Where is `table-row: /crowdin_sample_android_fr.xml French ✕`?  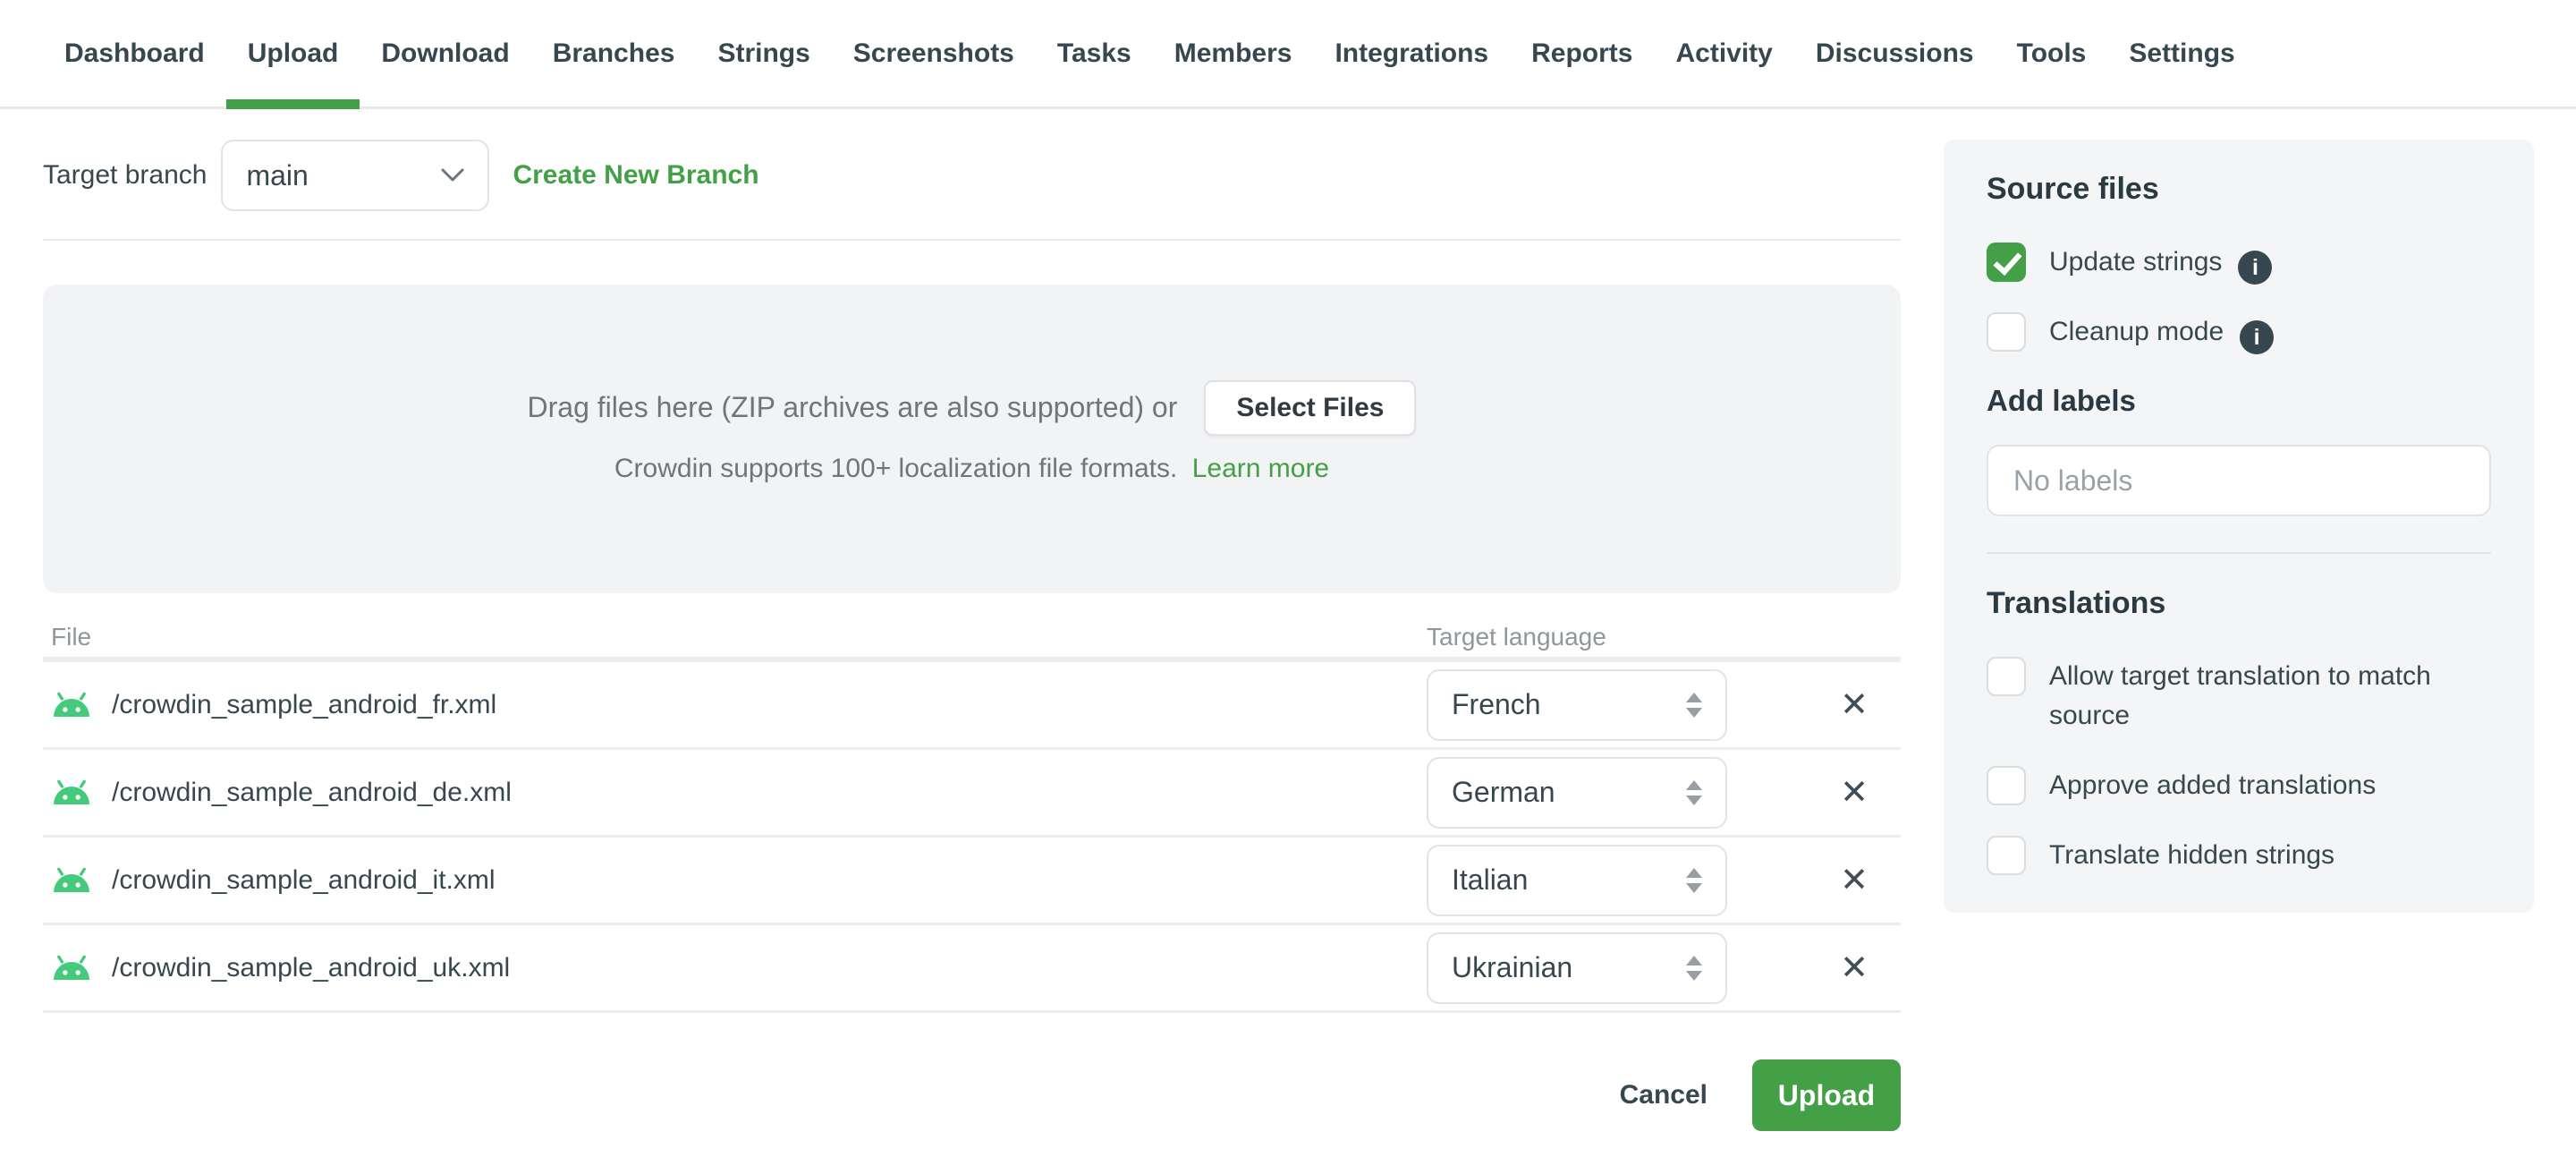 table-row: /crowdin_sample_android_fr.xml French ✕ is located at coordinates (972, 706).